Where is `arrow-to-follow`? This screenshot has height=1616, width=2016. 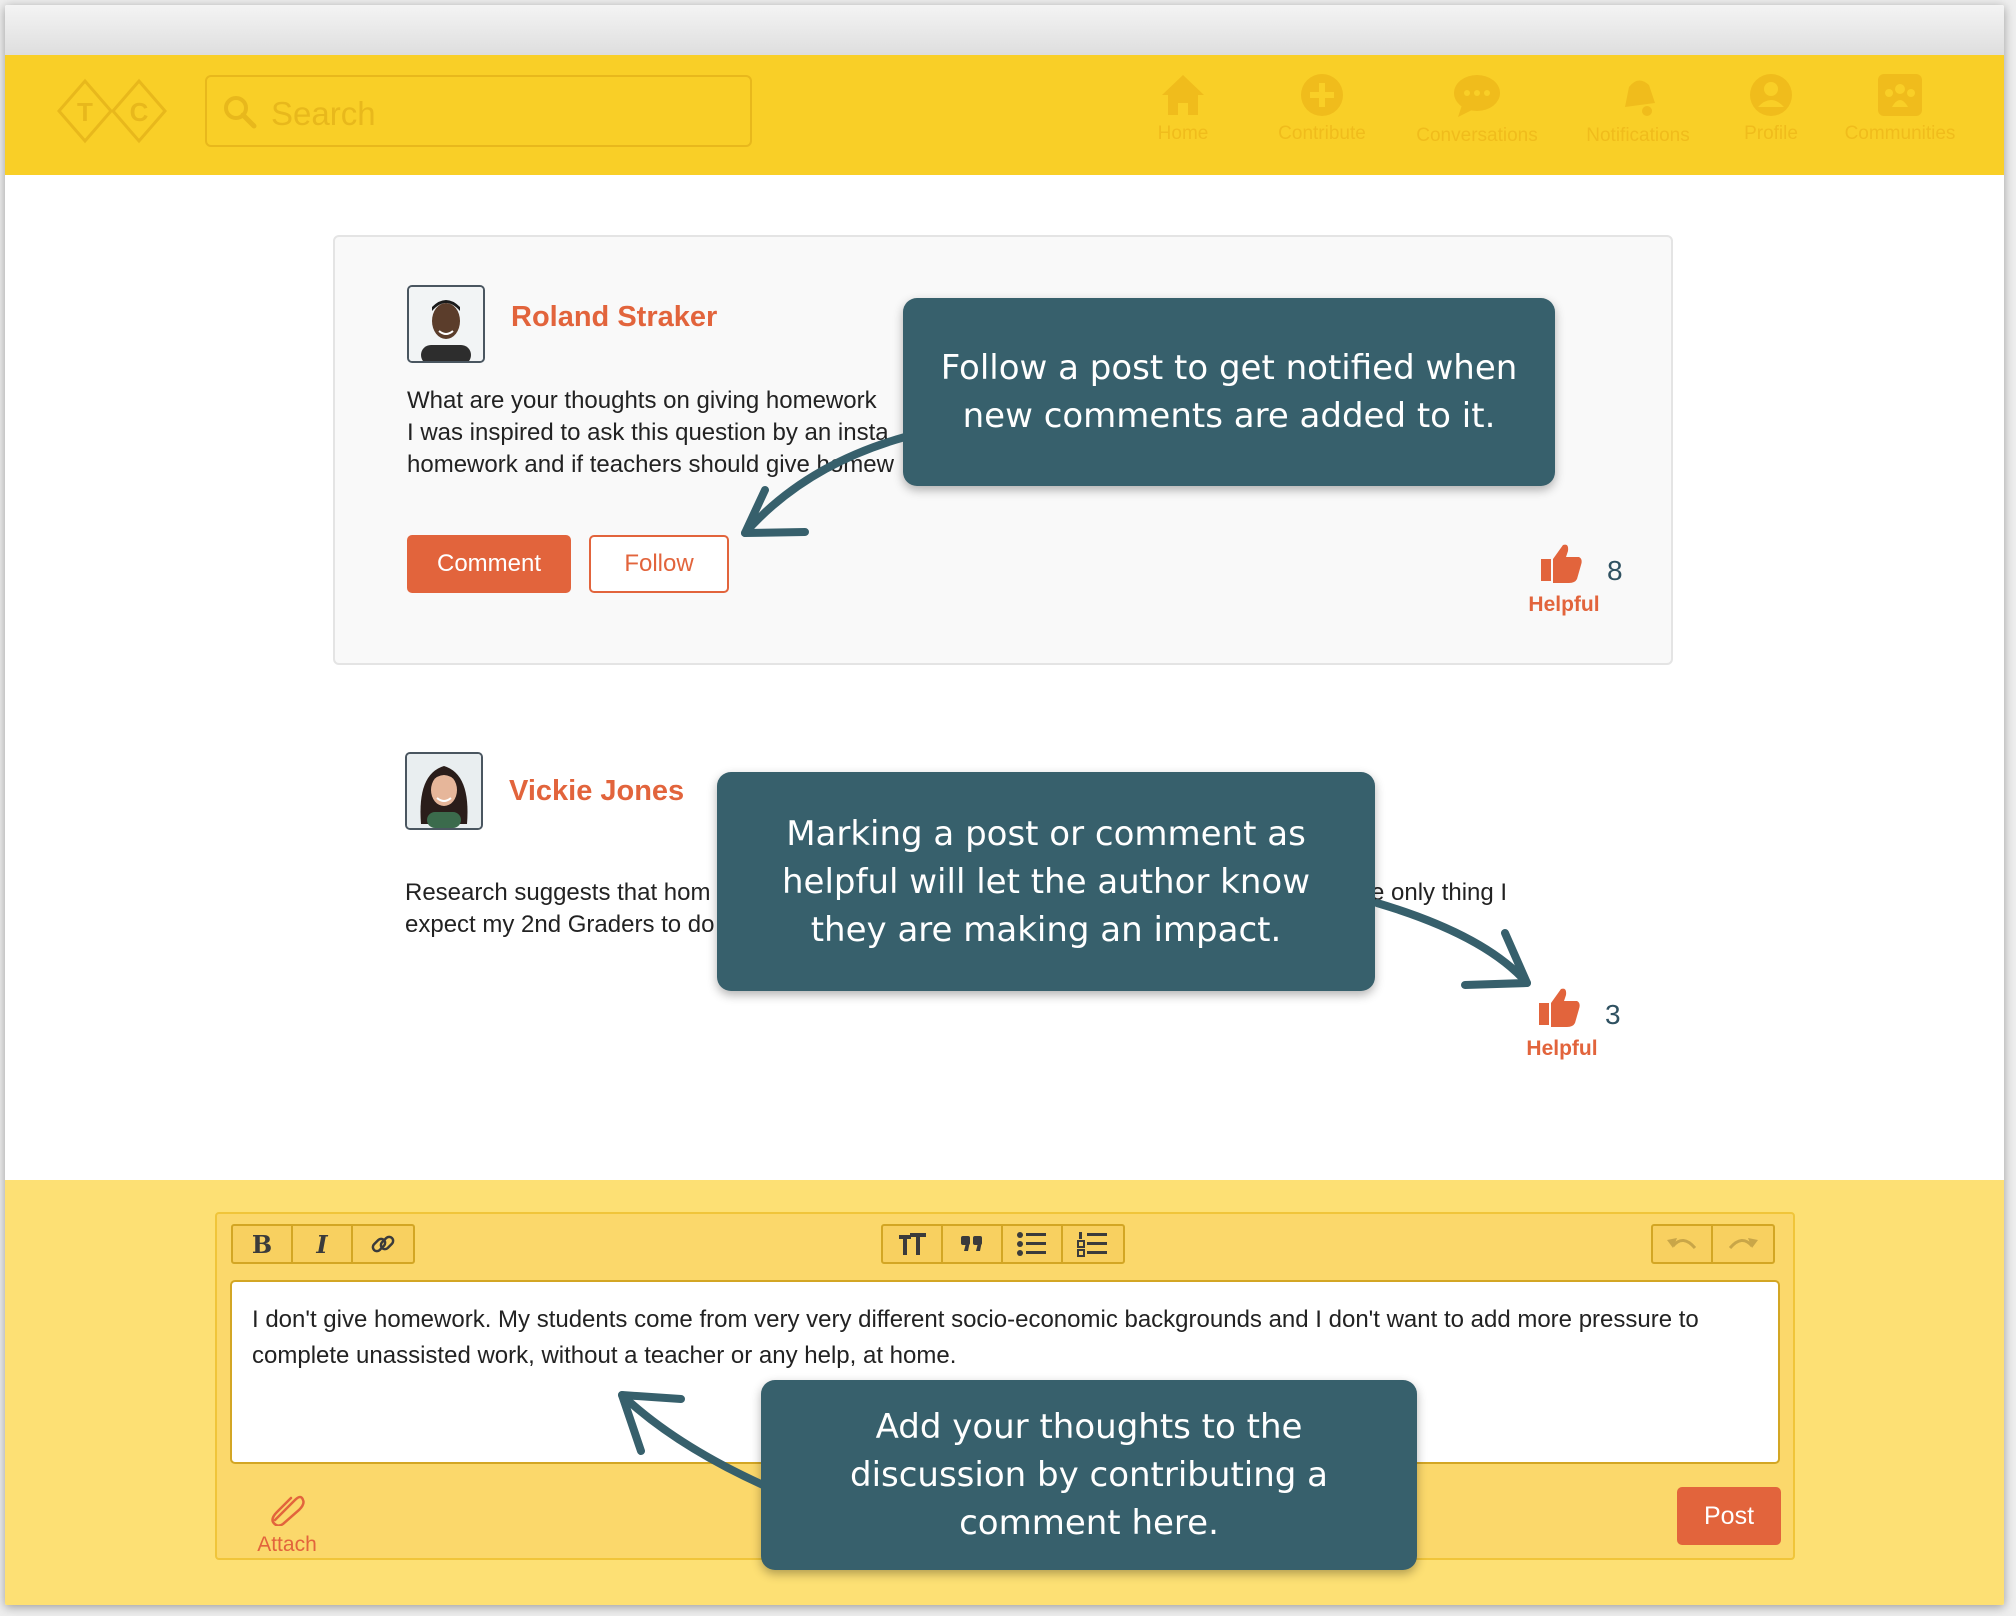
arrow-to-follow is located at coordinates (825, 485).